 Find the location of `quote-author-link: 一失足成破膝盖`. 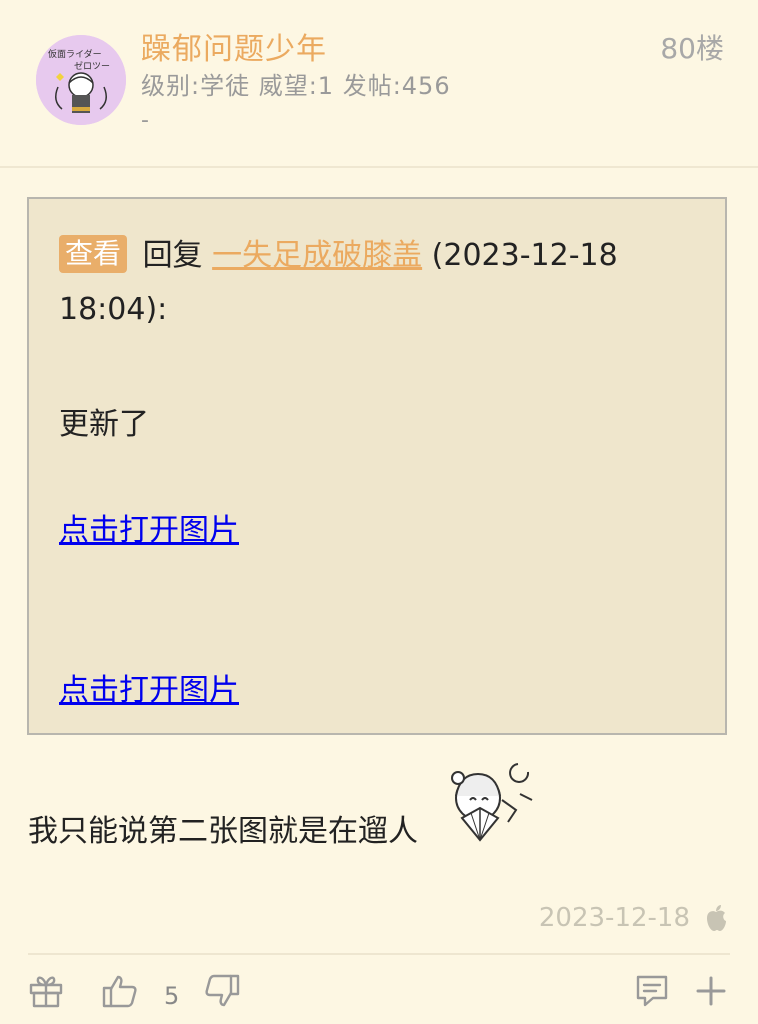

quote-author-link: 一失足成破膝盖 is located at coordinates (317, 255).